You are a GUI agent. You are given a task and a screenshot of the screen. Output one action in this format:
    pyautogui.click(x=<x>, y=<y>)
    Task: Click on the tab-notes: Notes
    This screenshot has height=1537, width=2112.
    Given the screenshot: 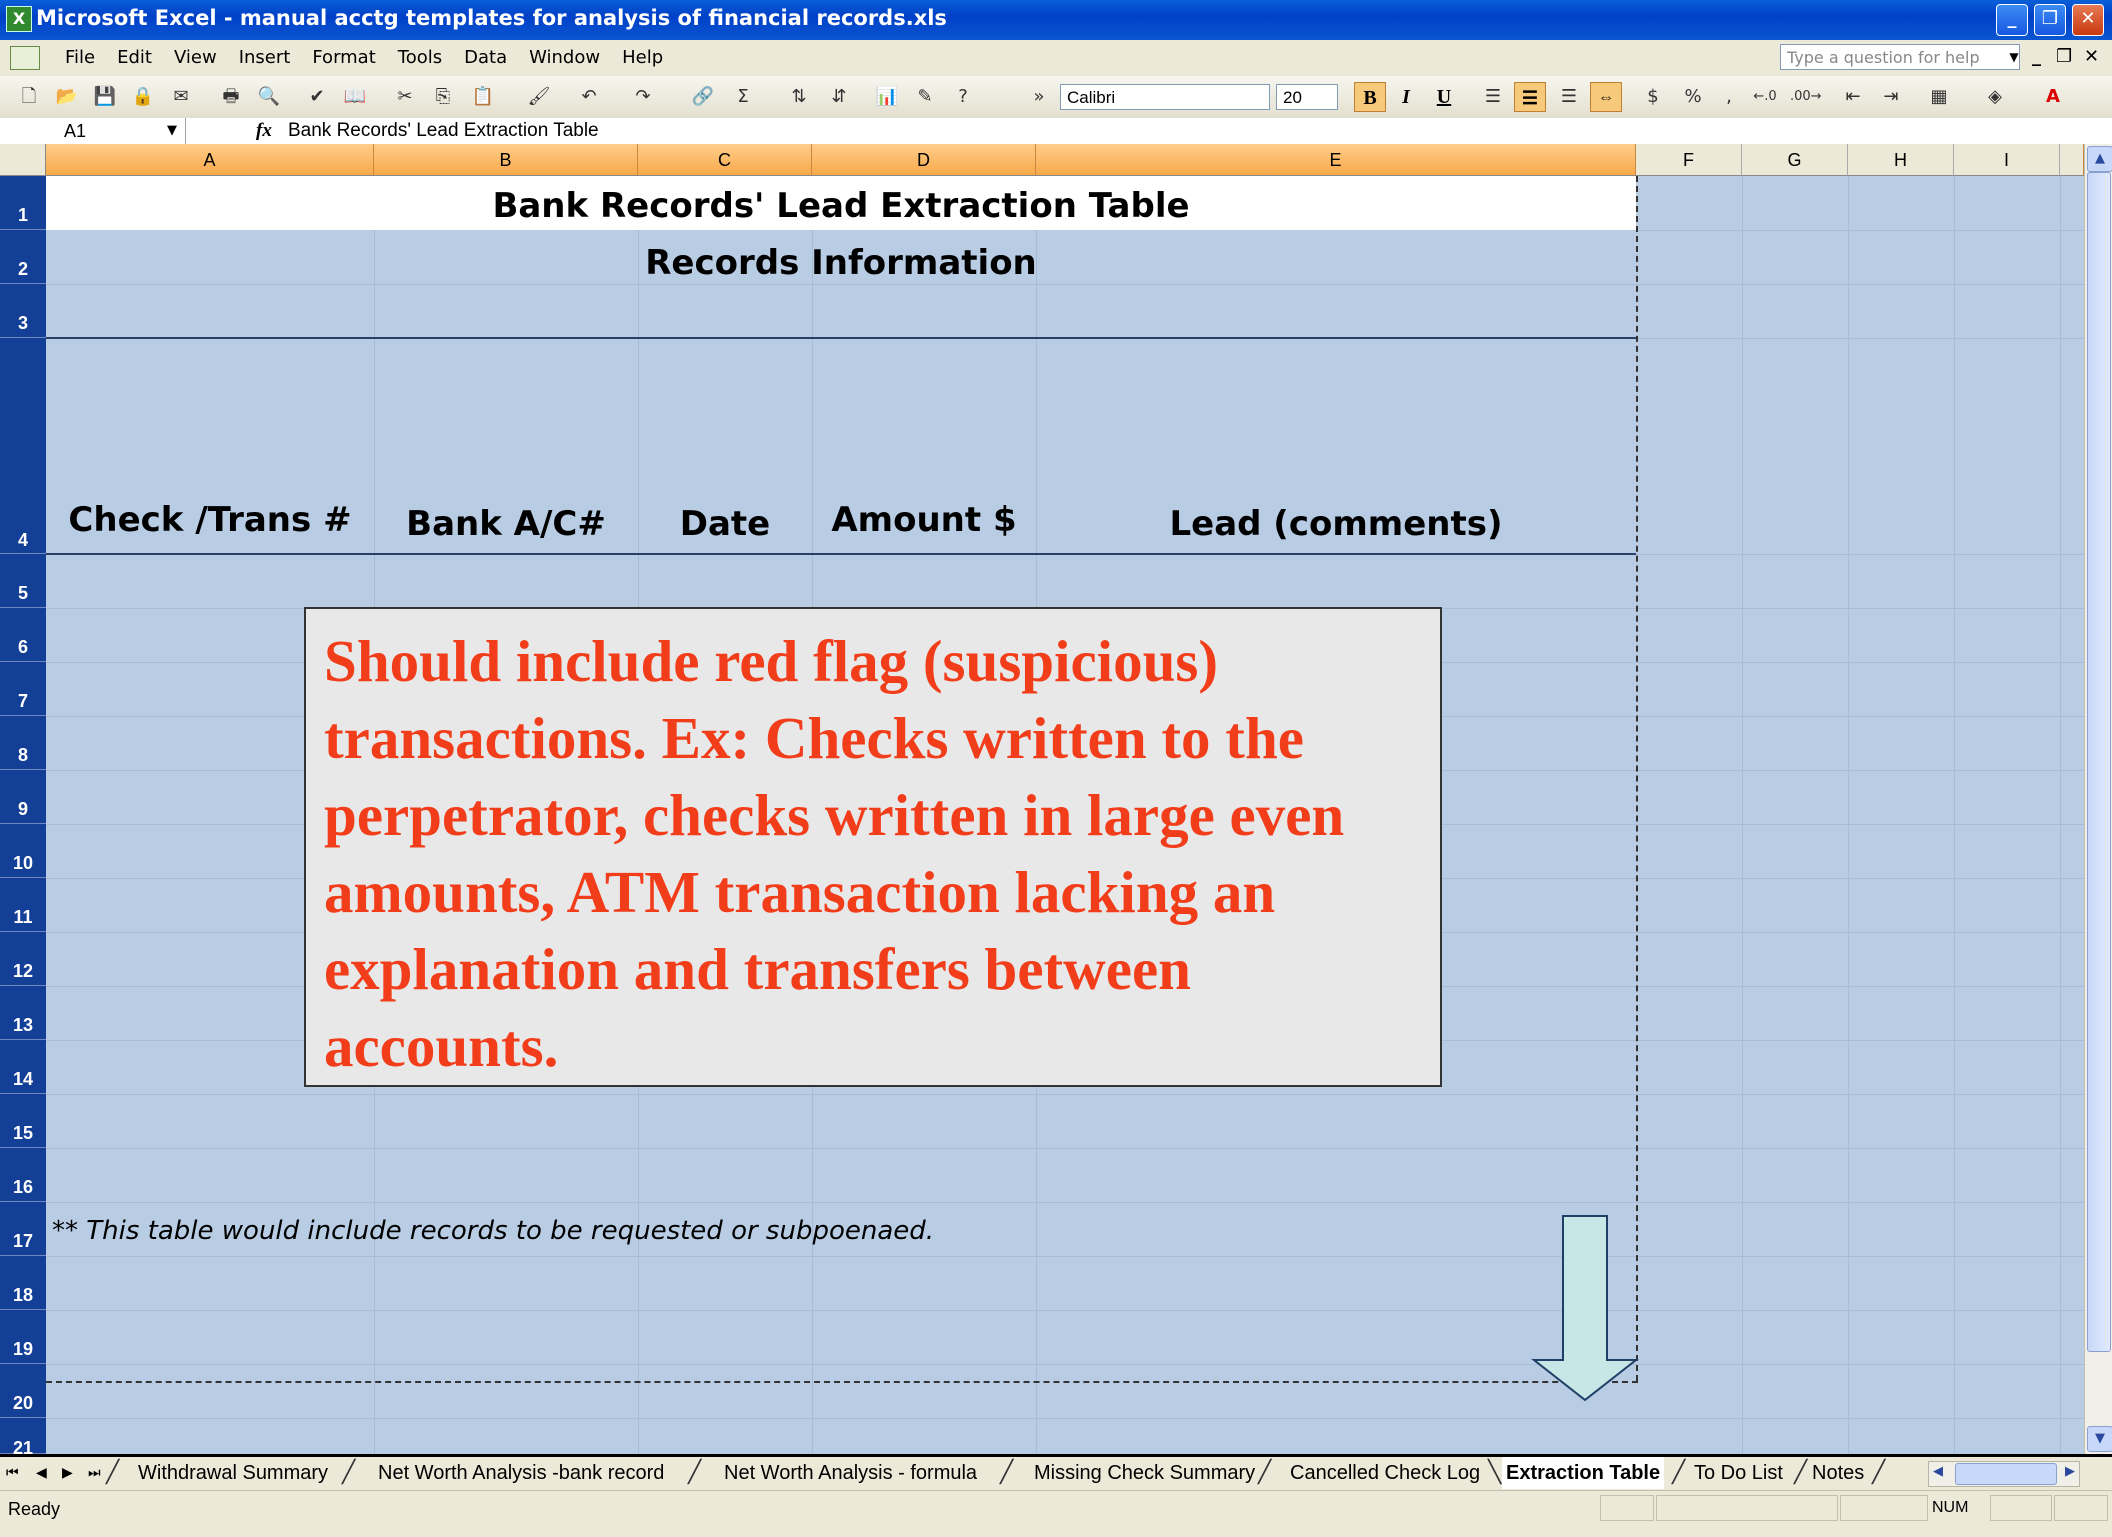 What is the action you would take?
    pyautogui.click(x=1838, y=1473)
    